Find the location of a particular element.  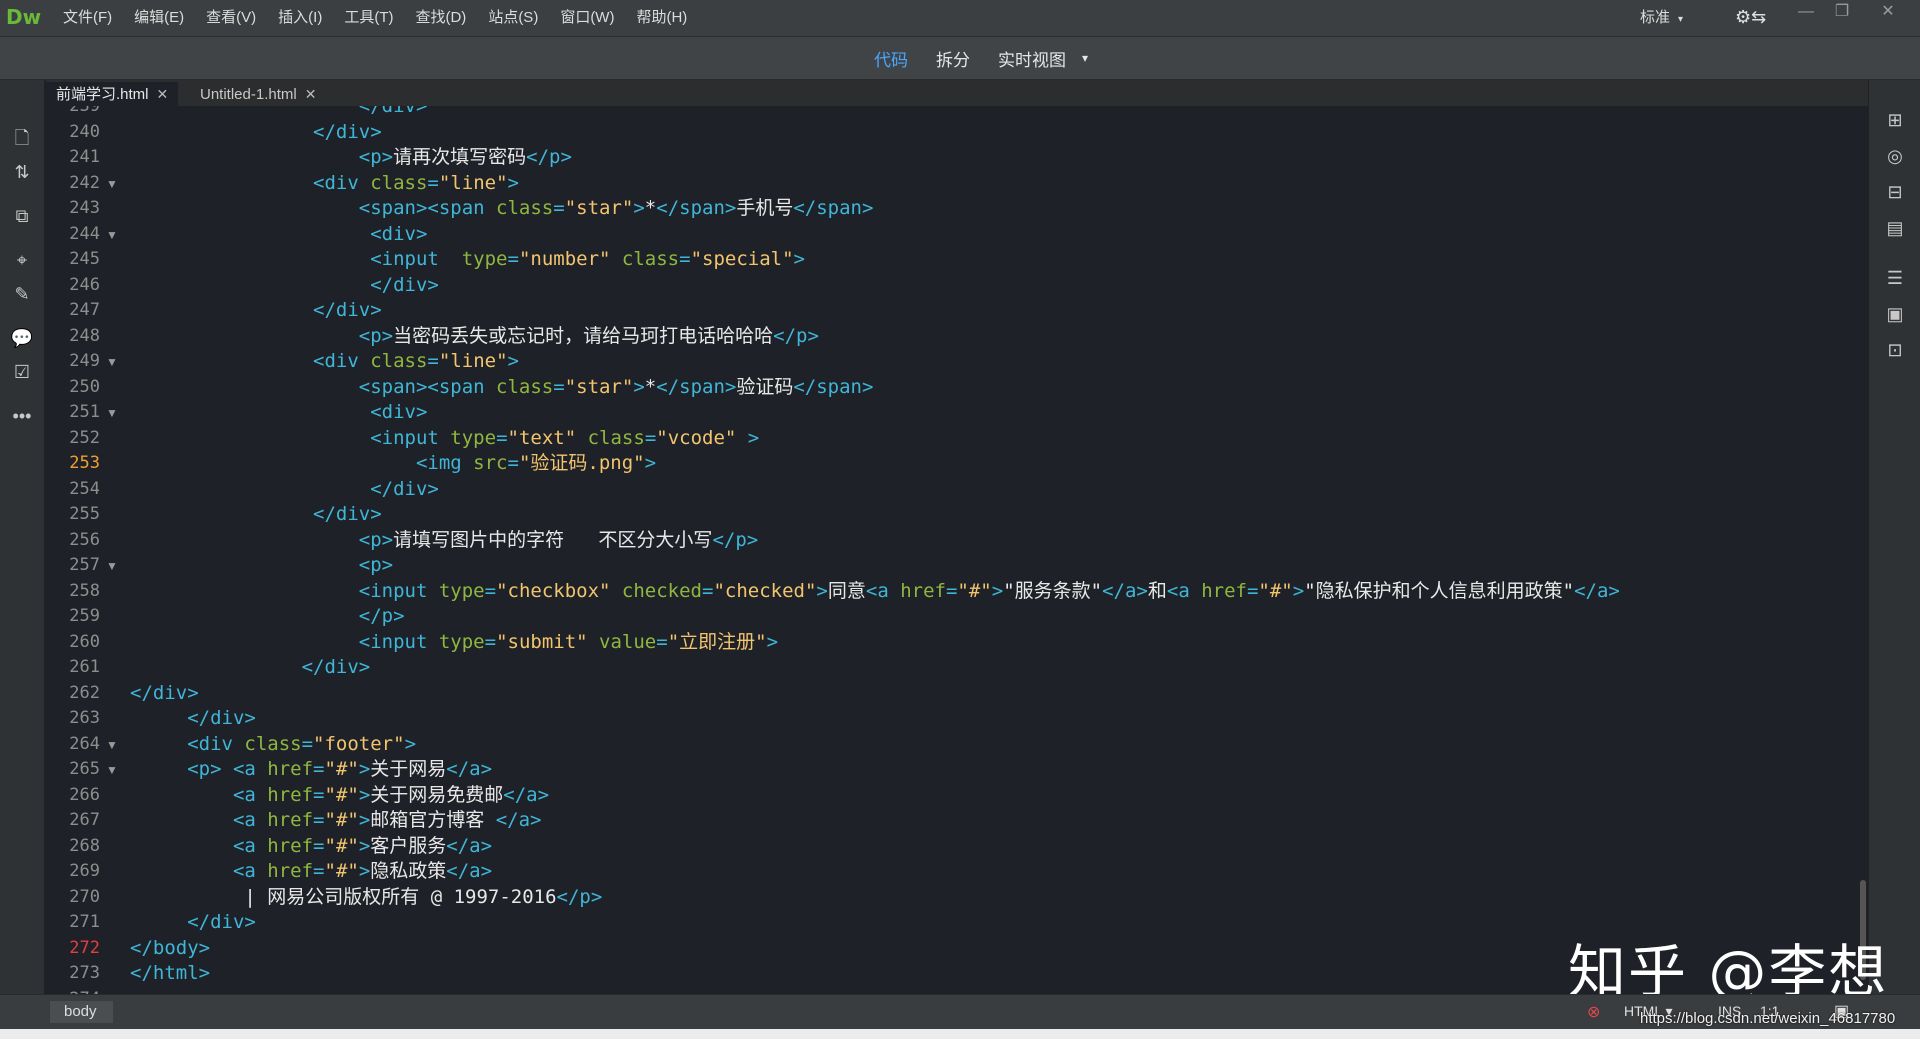

menu-site: 站点(S) is located at coordinates (513, 18).